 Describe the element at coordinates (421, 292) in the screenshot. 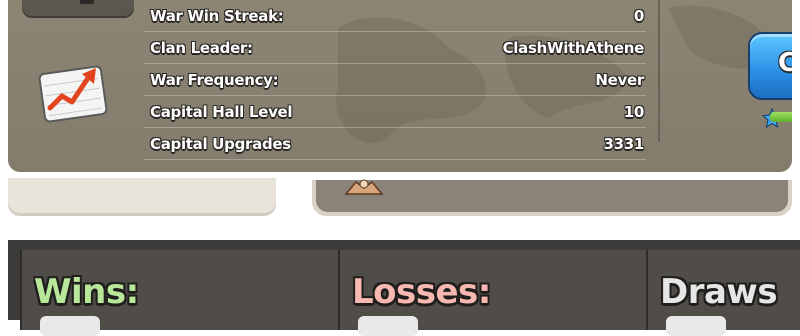

I see `losses-label: Losses:` at that location.